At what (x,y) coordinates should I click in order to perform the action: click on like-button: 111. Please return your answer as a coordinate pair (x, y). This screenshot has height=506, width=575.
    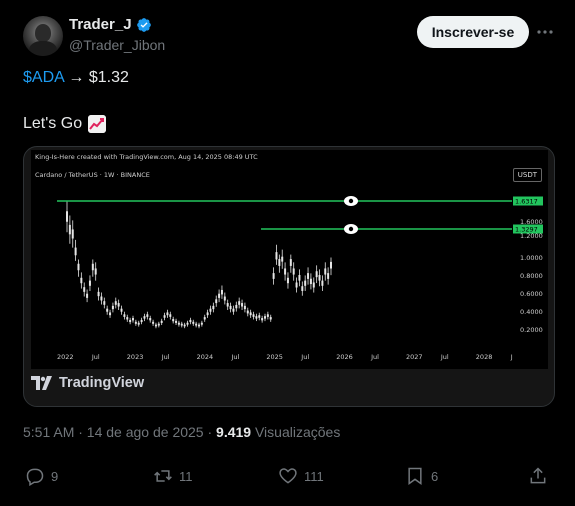
    Looking at the image, I should click on (301, 476).